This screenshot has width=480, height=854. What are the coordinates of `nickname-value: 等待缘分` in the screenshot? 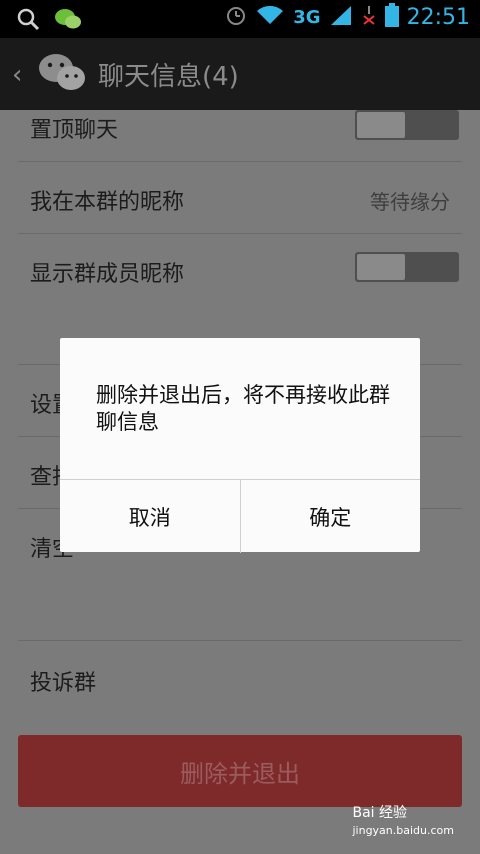 It's located at (410, 202).